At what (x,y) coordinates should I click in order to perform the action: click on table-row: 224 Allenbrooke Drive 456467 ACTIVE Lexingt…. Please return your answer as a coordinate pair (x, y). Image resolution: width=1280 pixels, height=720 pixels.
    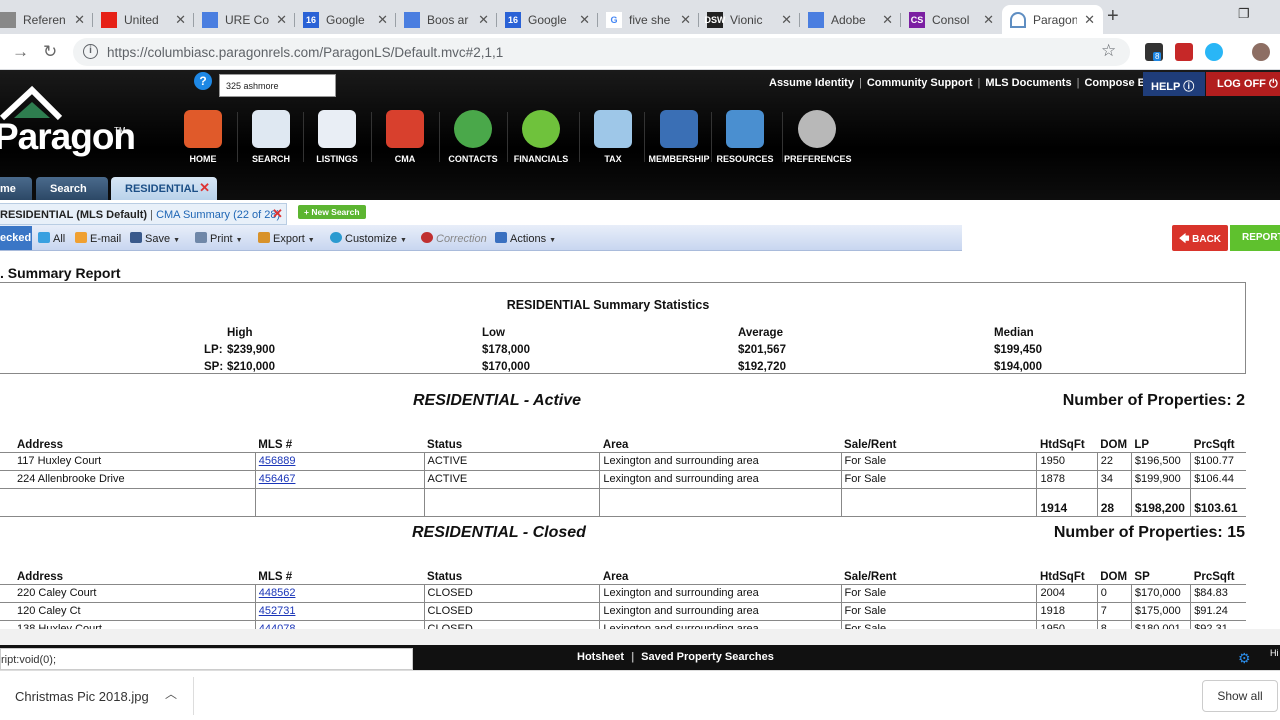
    Looking at the image, I should click on (623, 479).